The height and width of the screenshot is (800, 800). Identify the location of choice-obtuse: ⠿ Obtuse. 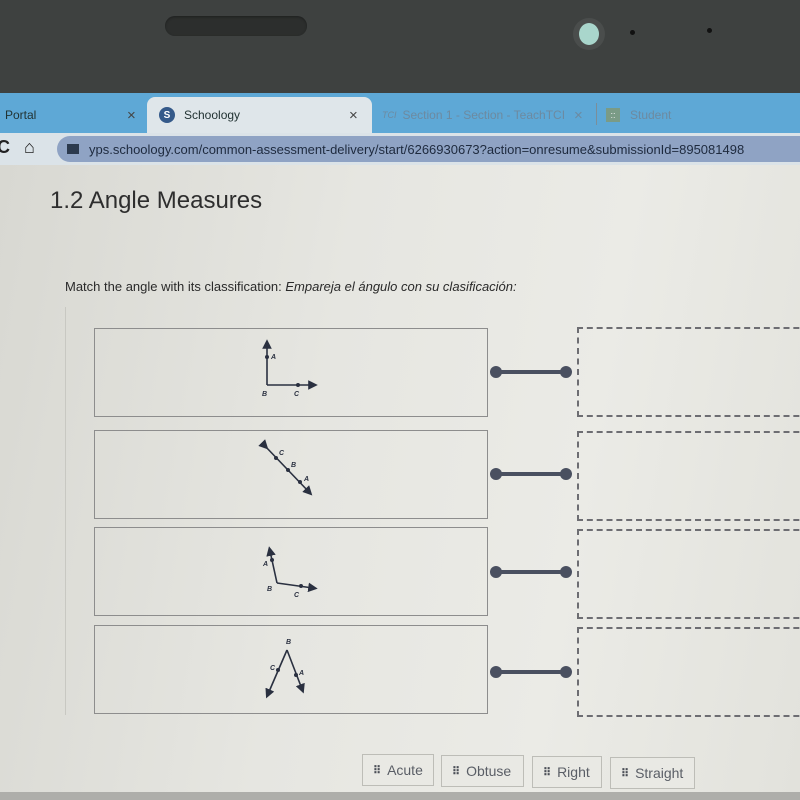
(482, 771).